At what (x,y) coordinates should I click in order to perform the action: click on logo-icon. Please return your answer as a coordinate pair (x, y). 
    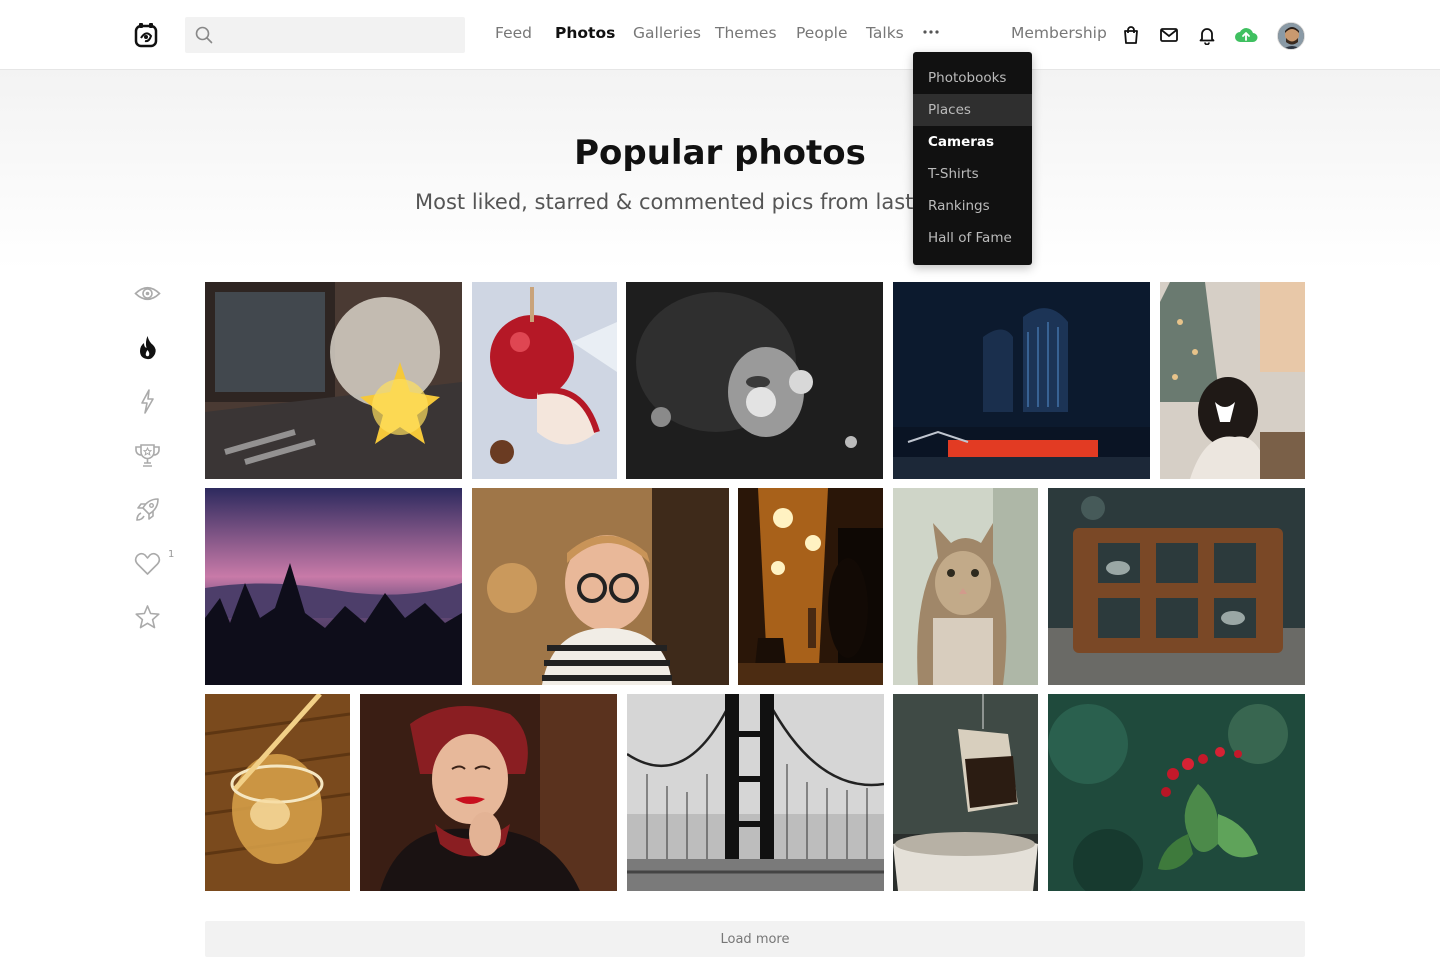
    Looking at the image, I should click on (146, 35).